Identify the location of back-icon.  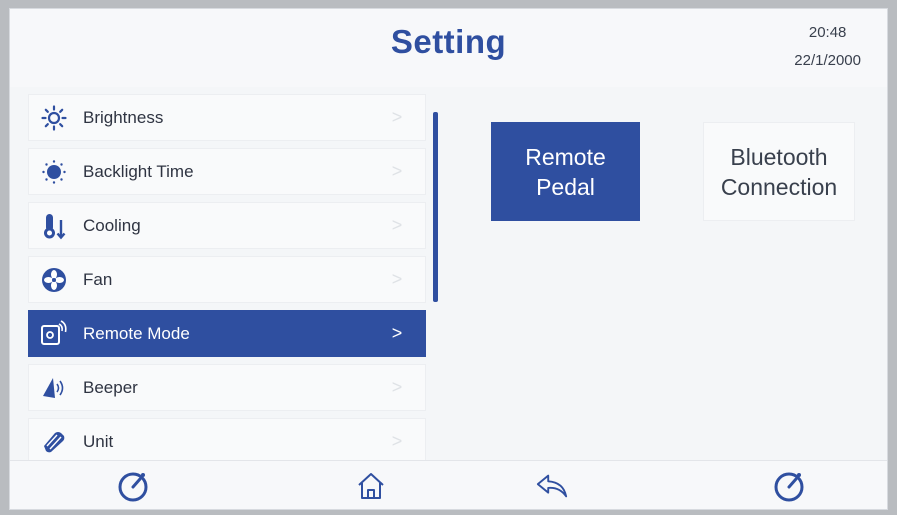
(552, 486).